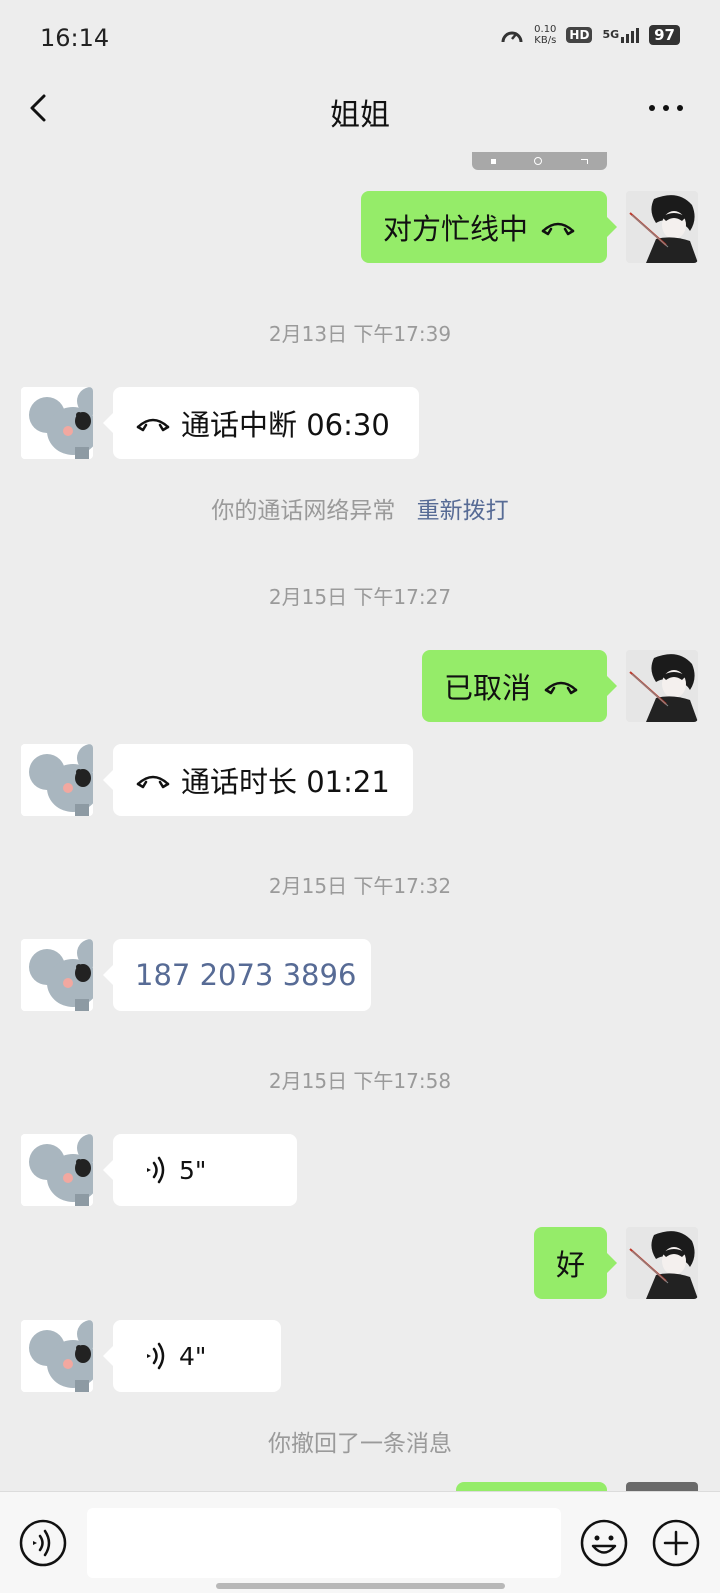 Image resolution: width=720 pixels, height=1593 pixels. I want to click on system-note-text: 你的通话网络异常, so click(303, 511).